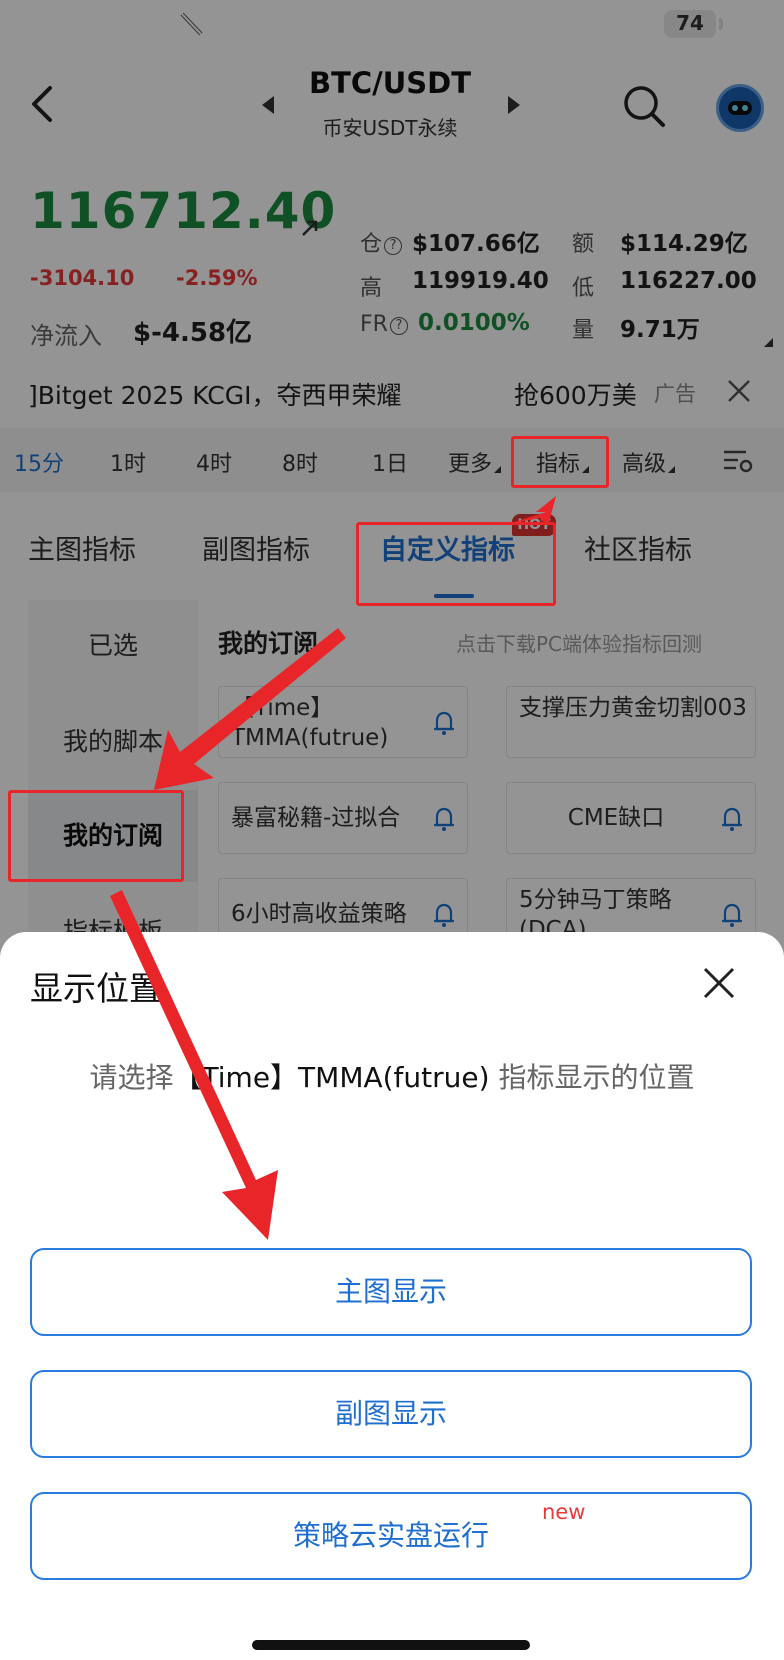  What do you see at coordinates (331, 1077) in the screenshot?
I see `desc-indicator-name: 【Time】TMMA(futrue)` at bounding box center [331, 1077].